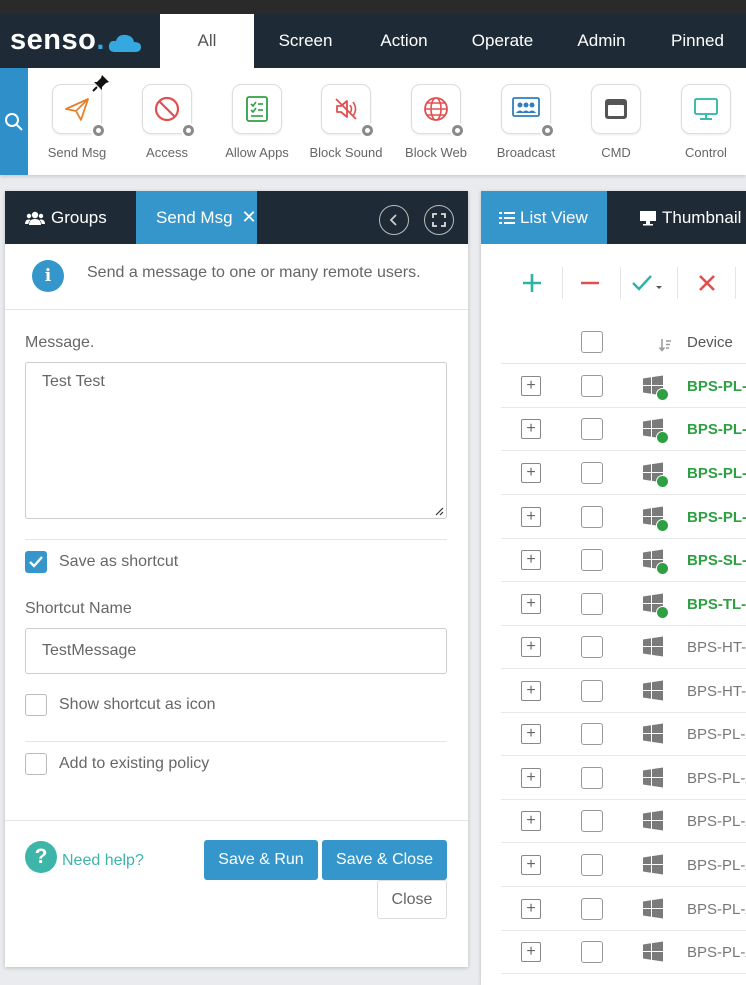 Image resolution: width=746 pixels, height=985 pixels. I want to click on tool-access: Access, so click(167, 122).